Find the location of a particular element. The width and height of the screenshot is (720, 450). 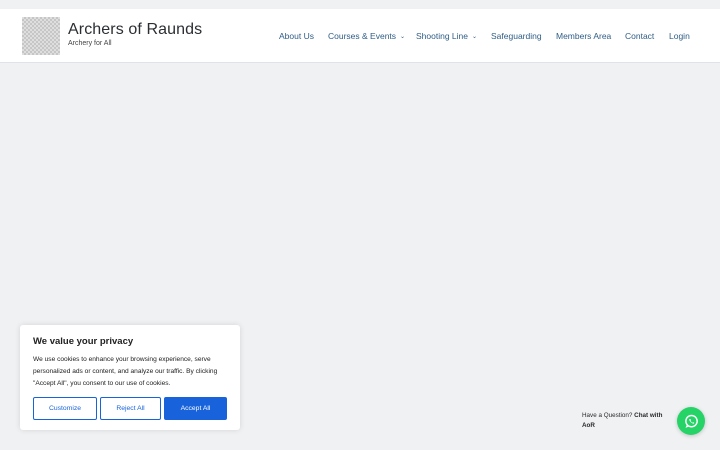

site-tagline: Archery for All is located at coordinates (90, 43).